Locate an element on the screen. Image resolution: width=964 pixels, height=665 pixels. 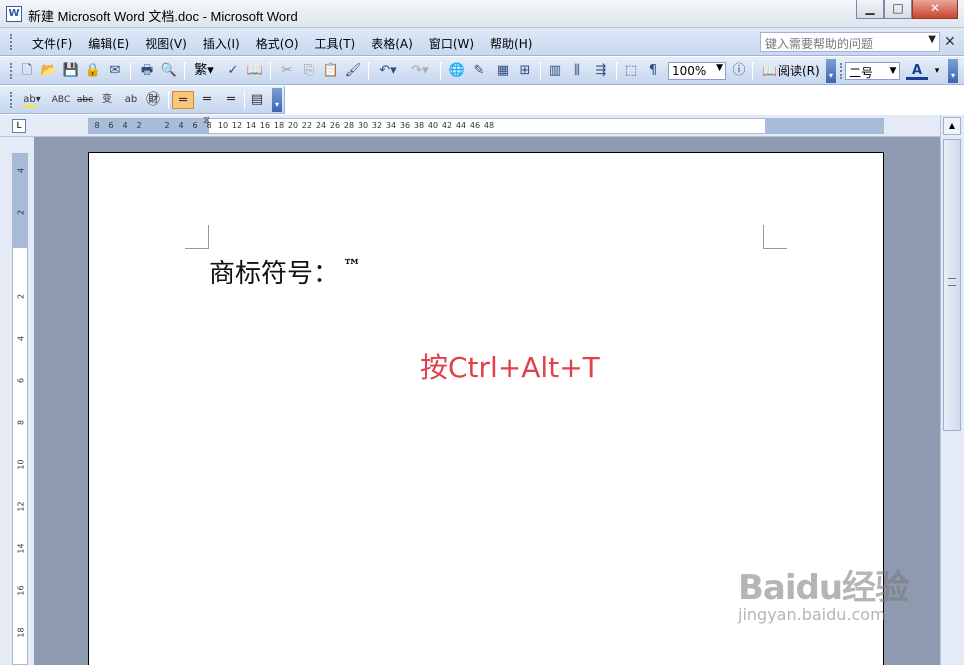
undo-icon: ↶▾ is located at coordinates (388, 71).